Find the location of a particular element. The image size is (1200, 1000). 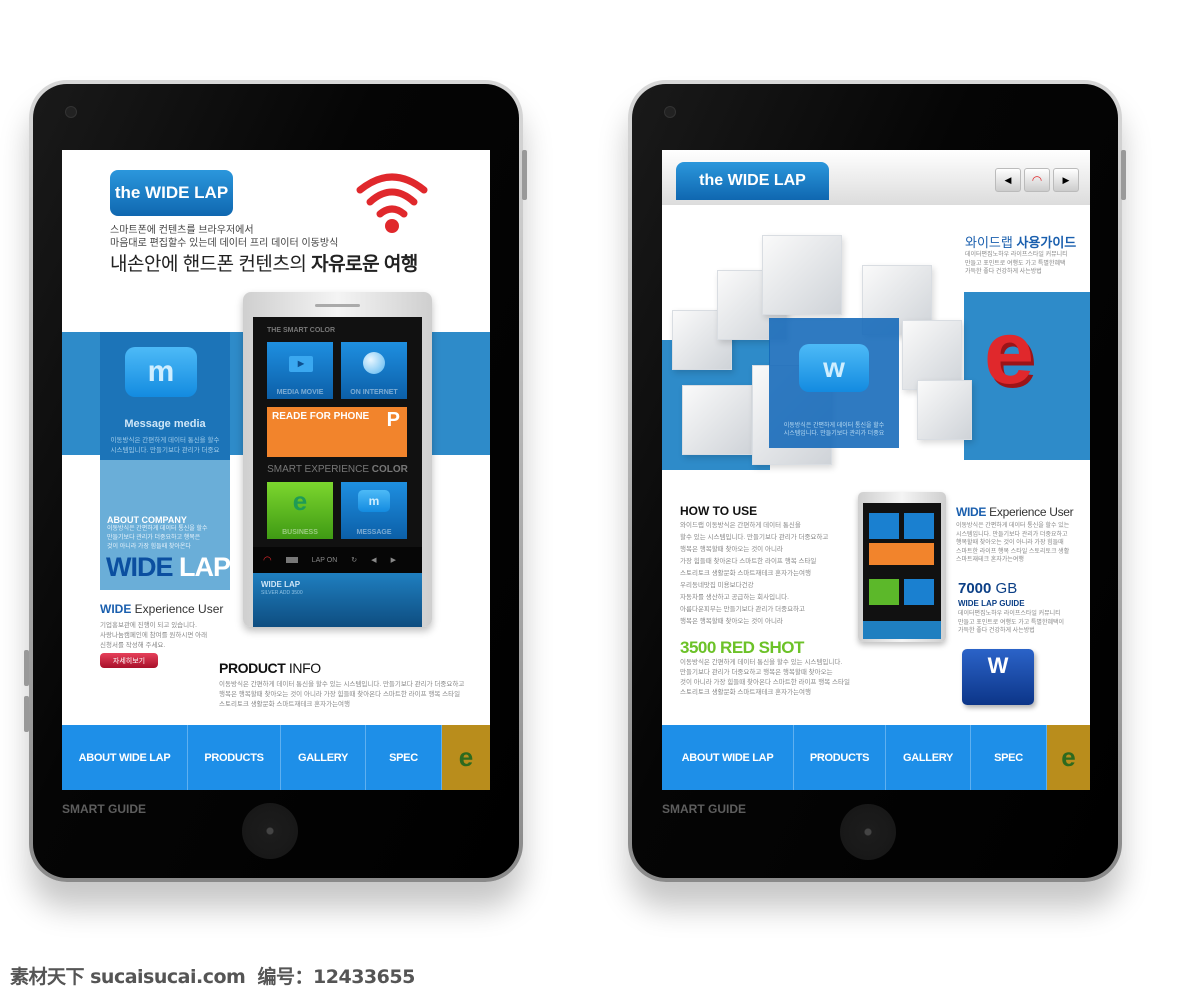

header-controls: ◀ ◠ ▶ is located at coordinates (1037, 180).